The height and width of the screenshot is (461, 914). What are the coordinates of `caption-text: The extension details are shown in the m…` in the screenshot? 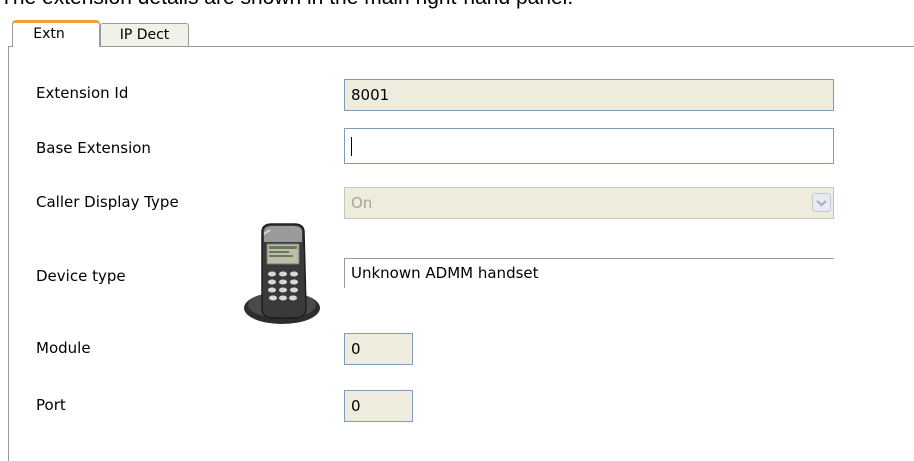 It's located at (286, 5).